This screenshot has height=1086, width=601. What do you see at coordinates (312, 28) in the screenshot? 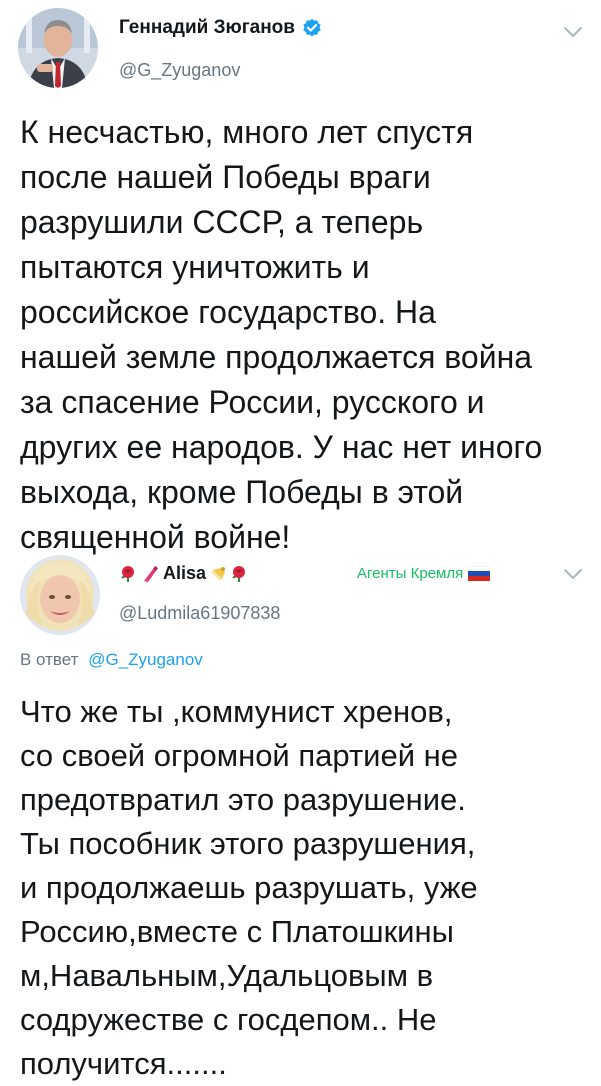
I see `verified-badge-icon` at bounding box center [312, 28].